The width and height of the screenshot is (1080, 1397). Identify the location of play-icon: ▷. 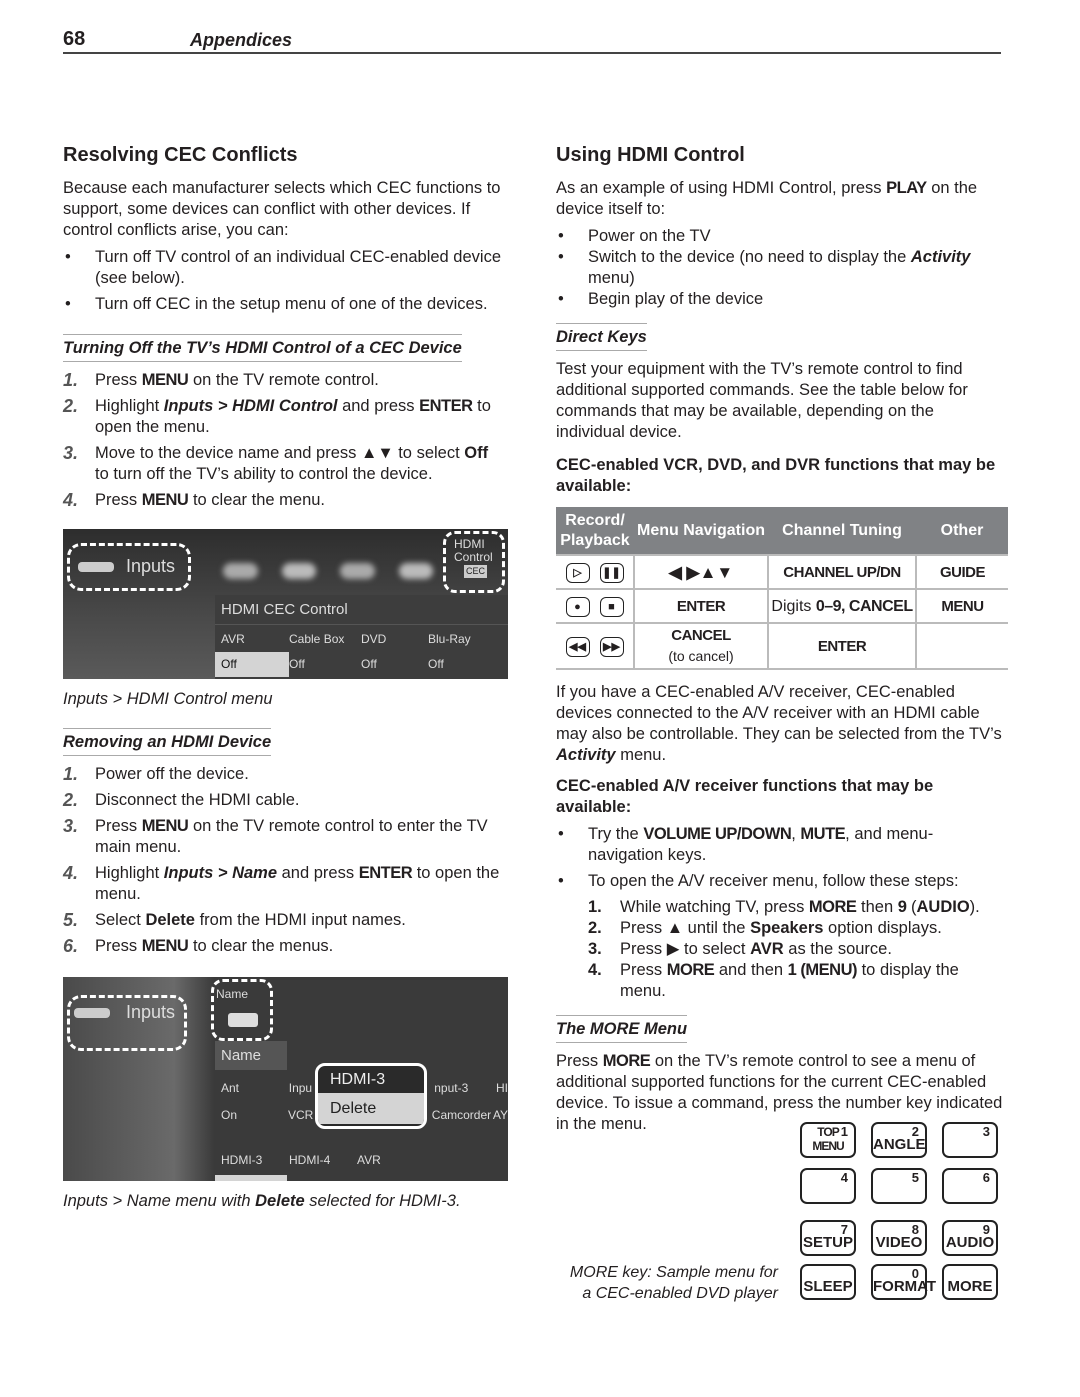
(577, 573).